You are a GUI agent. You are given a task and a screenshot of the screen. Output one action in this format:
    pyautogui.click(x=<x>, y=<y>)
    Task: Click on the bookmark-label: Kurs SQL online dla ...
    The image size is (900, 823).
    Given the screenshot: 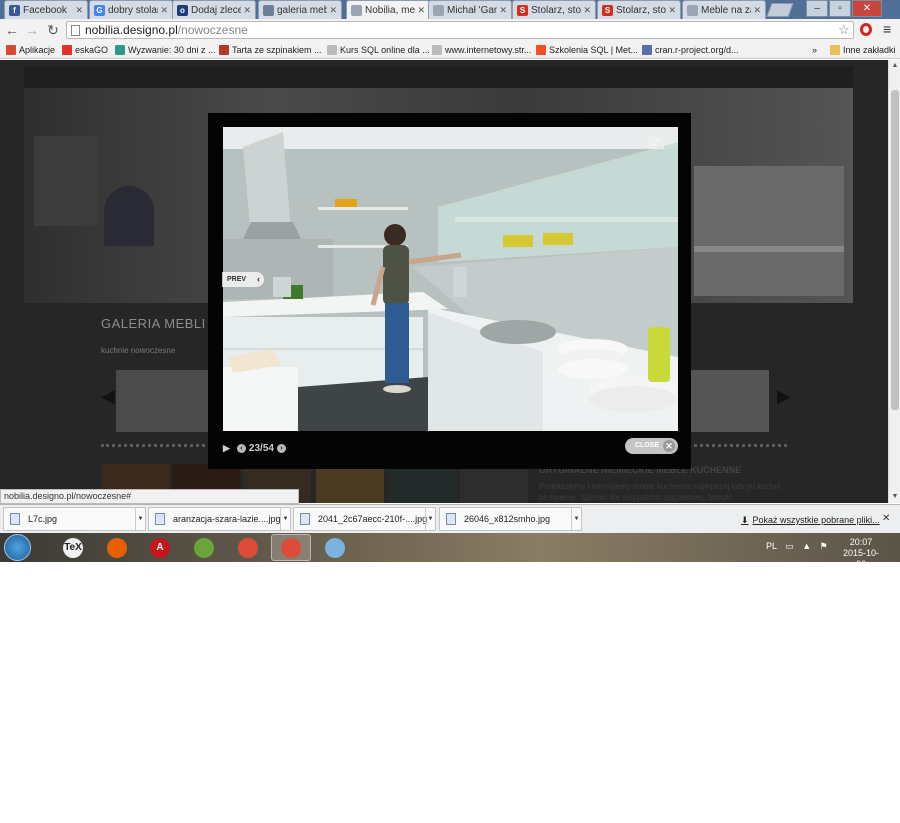 What is the action you would take?
    pyautogui.click(x=385, y=50)
    